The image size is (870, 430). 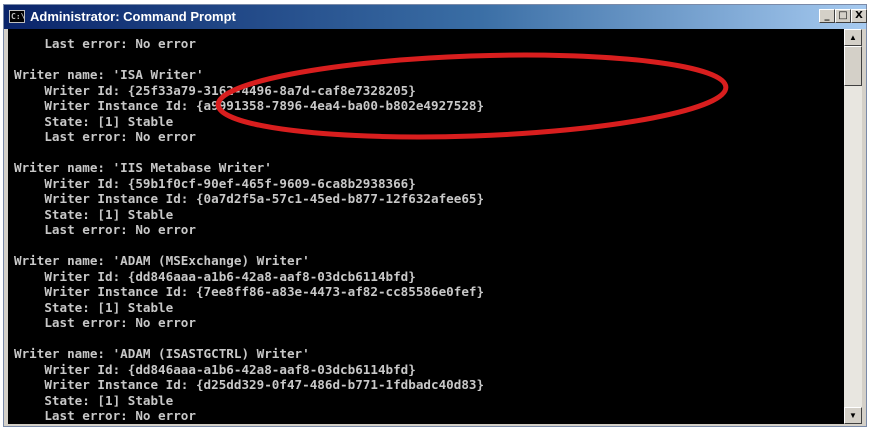 What do you see at coordinates (143, 167) in the screenshot?
I see `console-line: Writer name: 'IIS Metabase Writer'` at bounding box center [143, 167].